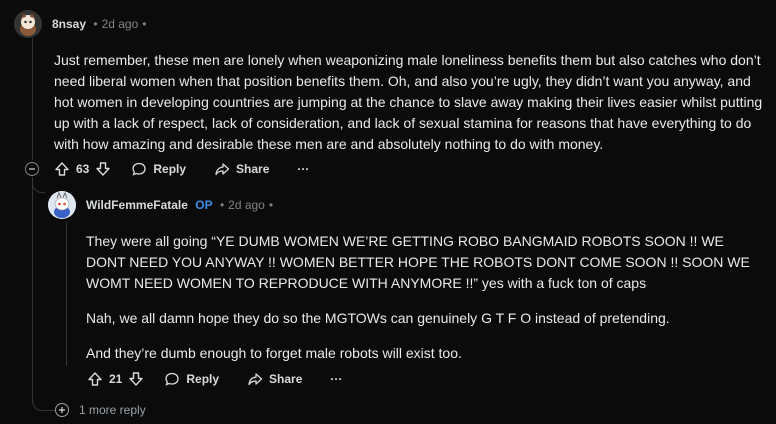  I want to click on op-badge: OP, so click(204, 205).